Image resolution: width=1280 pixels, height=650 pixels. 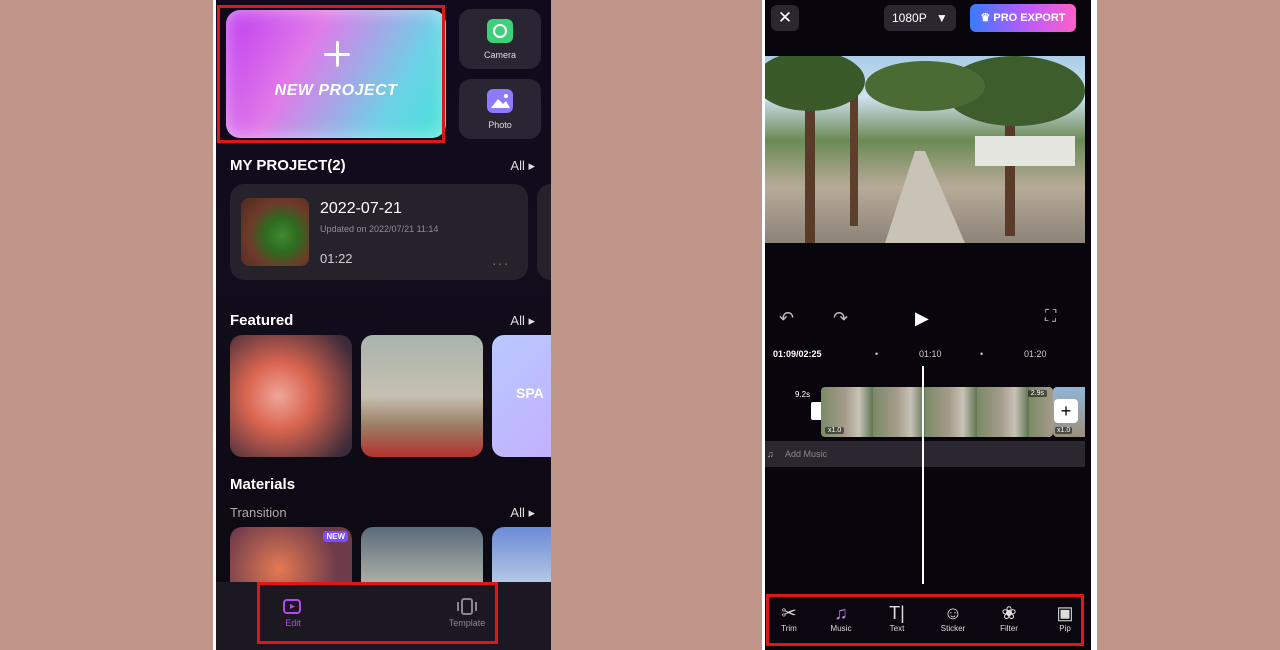 I want to click on ruler-mark: 01:10, so click(x=930, y=354).